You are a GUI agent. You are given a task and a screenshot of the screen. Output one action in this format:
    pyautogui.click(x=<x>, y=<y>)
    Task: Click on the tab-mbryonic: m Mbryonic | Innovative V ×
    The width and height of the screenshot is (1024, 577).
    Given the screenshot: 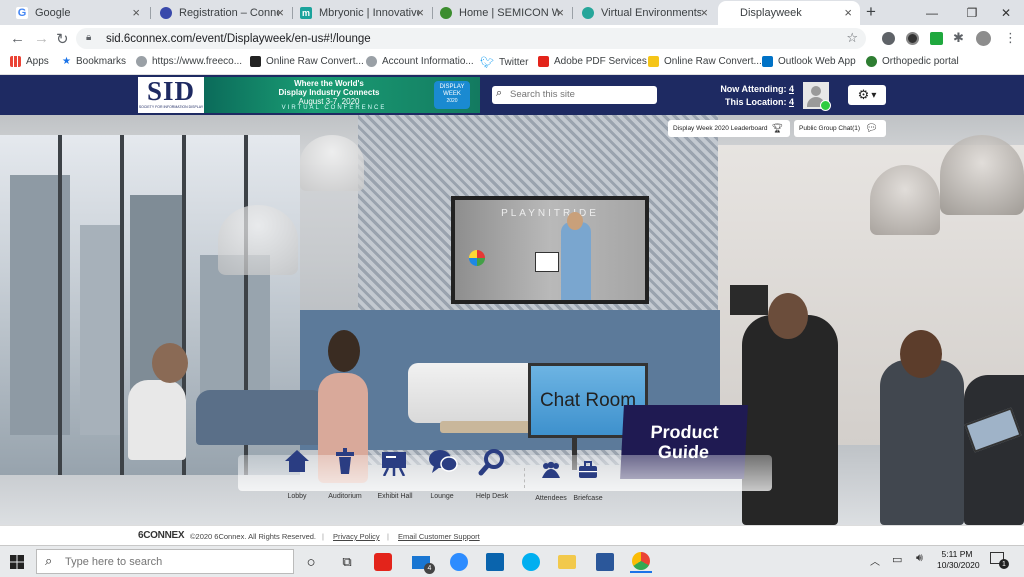 What is the action you would take?
    pyautogui.click(x=362, y=13)
    